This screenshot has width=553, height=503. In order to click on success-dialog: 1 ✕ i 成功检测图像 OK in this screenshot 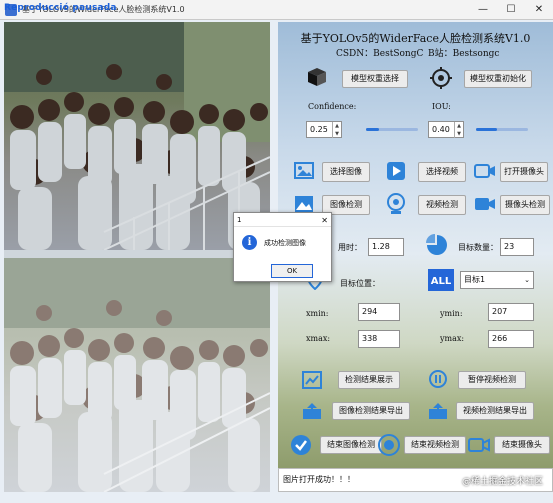, I will do `click(282, 247)`.